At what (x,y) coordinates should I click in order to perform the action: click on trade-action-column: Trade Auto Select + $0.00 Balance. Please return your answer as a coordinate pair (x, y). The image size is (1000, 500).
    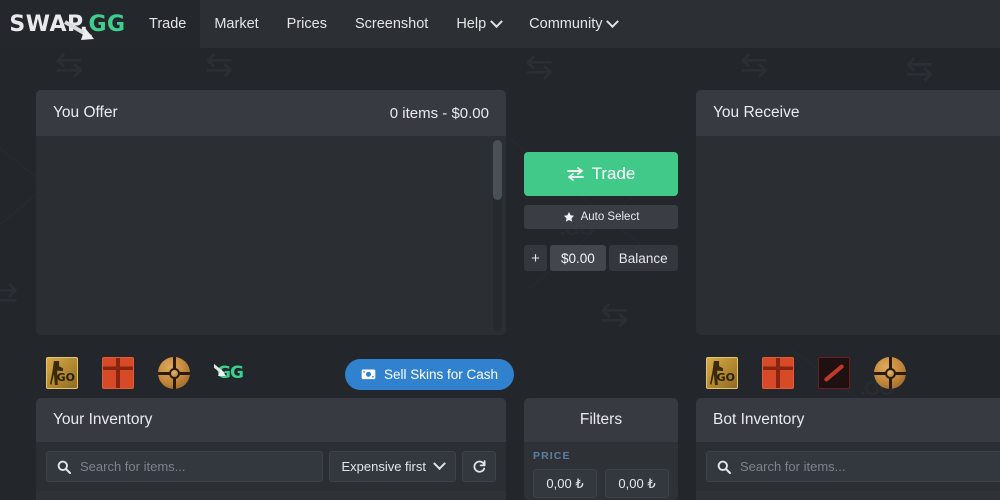
    Looking at the image, I should click on (601, 211).